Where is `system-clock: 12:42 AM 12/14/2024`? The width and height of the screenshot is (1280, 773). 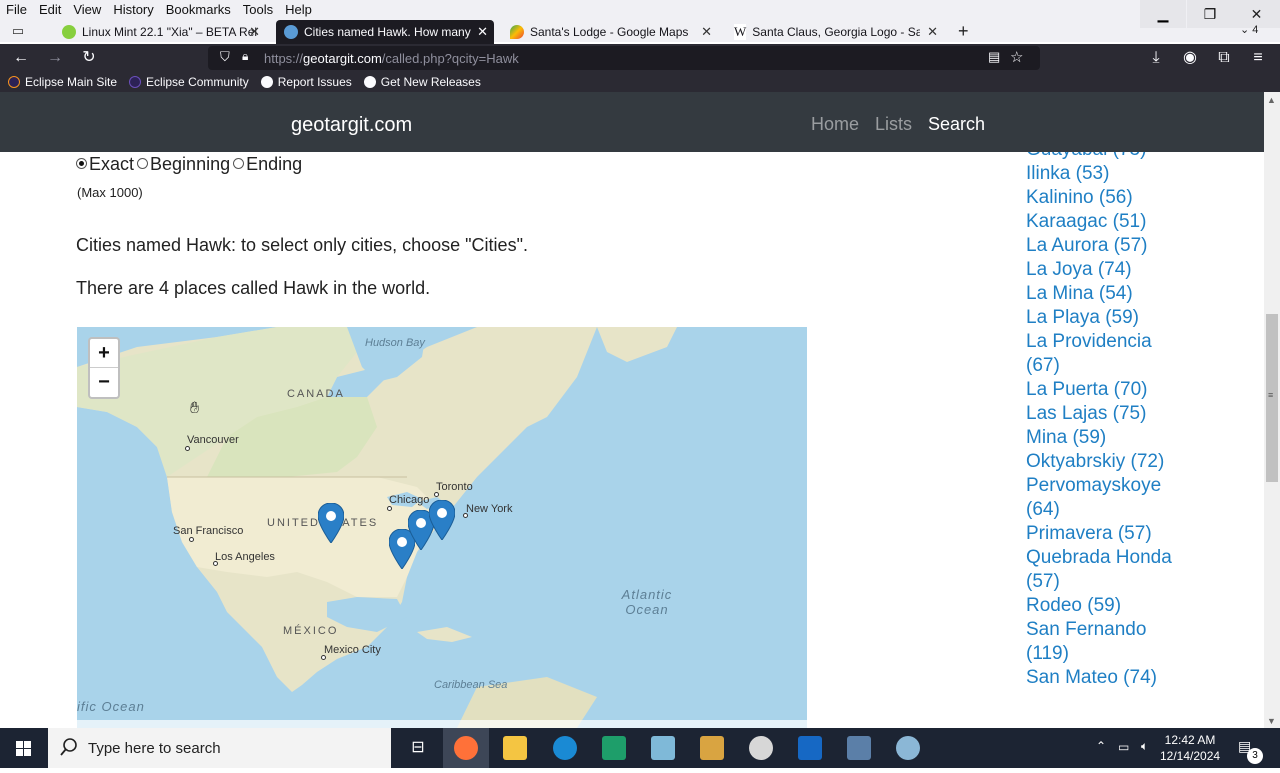
system-clock: 12:42 AM 12/14/2024 is located at coordinates (1190, 748).